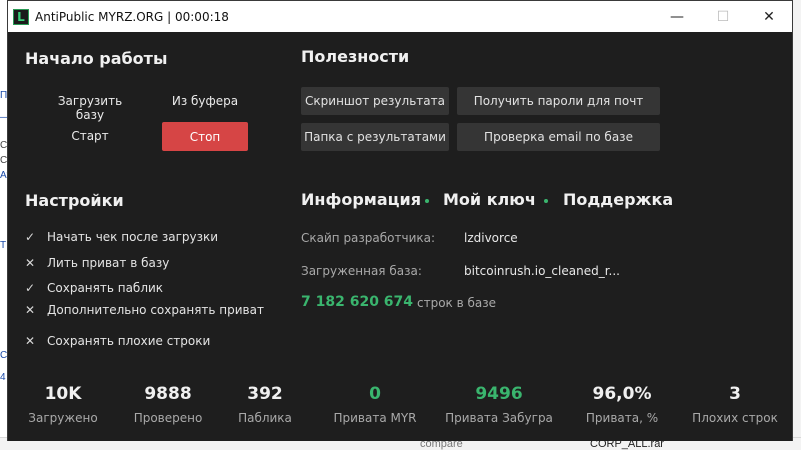  I want to click on stat-value: 9496, so click(499, 394).